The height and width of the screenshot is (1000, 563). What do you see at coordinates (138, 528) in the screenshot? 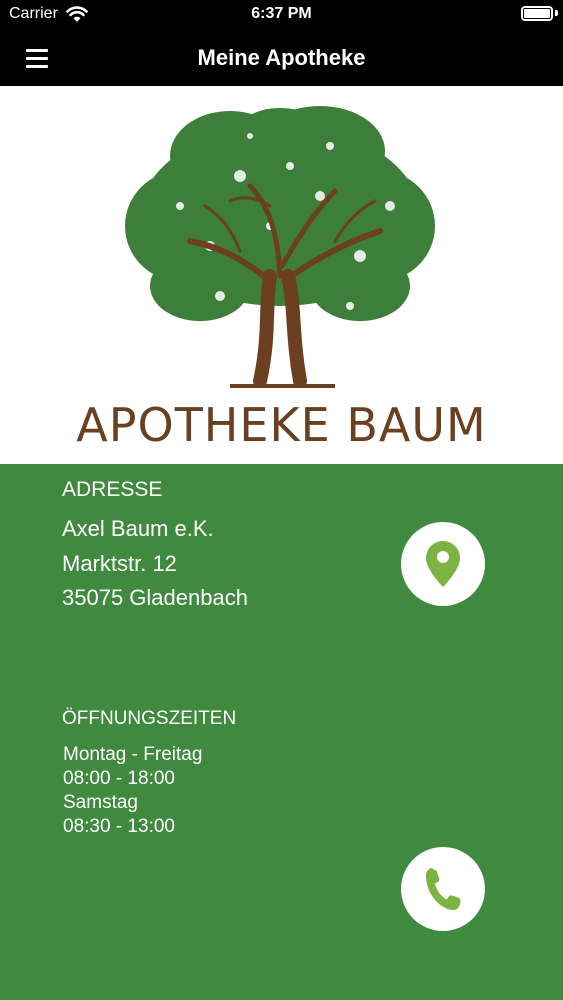
I see `address-line-name: Axel Baum e.K.` at bounding box center [138, 528].